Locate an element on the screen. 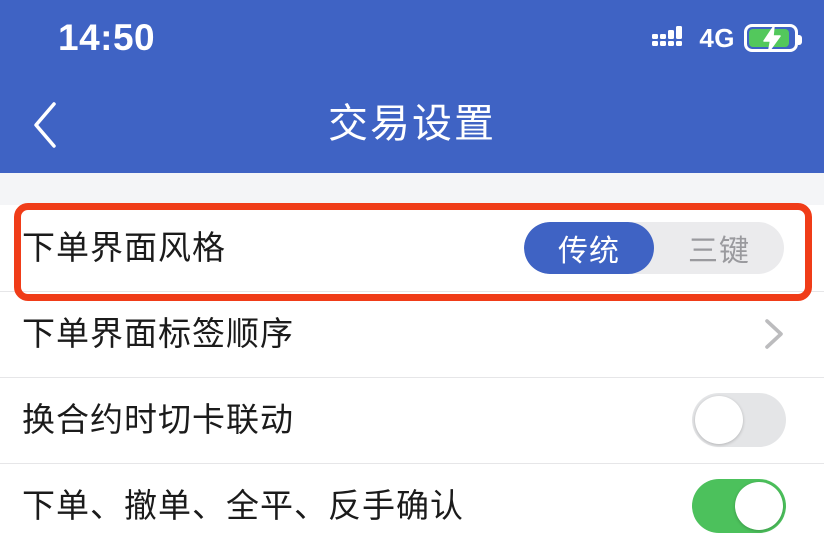 The image size is (824, 557). page-title: 交易设置 is located at coordinates (412, 124).